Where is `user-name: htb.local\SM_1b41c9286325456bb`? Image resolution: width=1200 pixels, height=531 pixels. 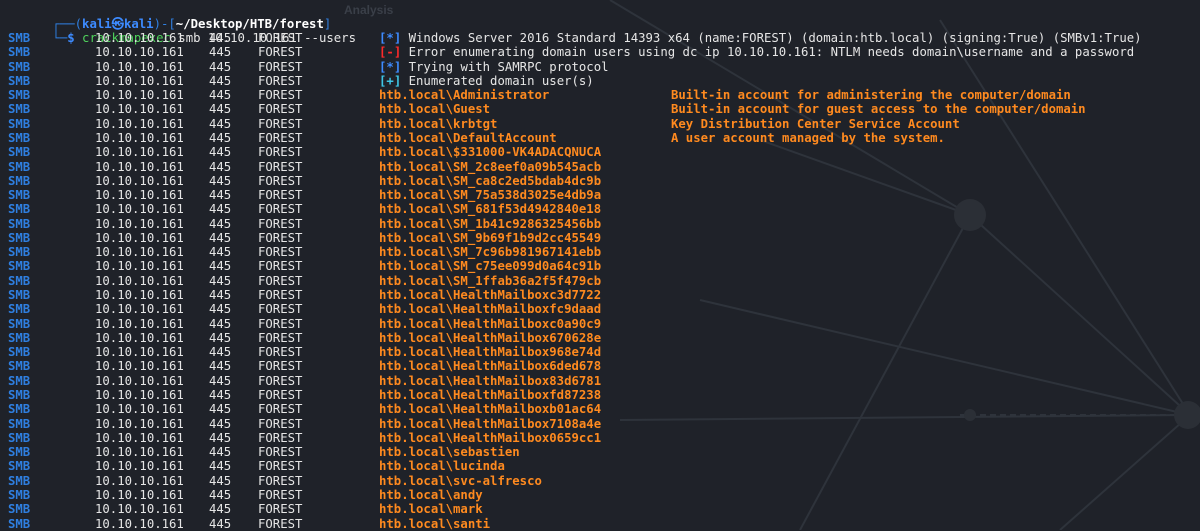 user-name: htb.local\SM_1b41c9286325456bb is located at coordinates (490, 223).